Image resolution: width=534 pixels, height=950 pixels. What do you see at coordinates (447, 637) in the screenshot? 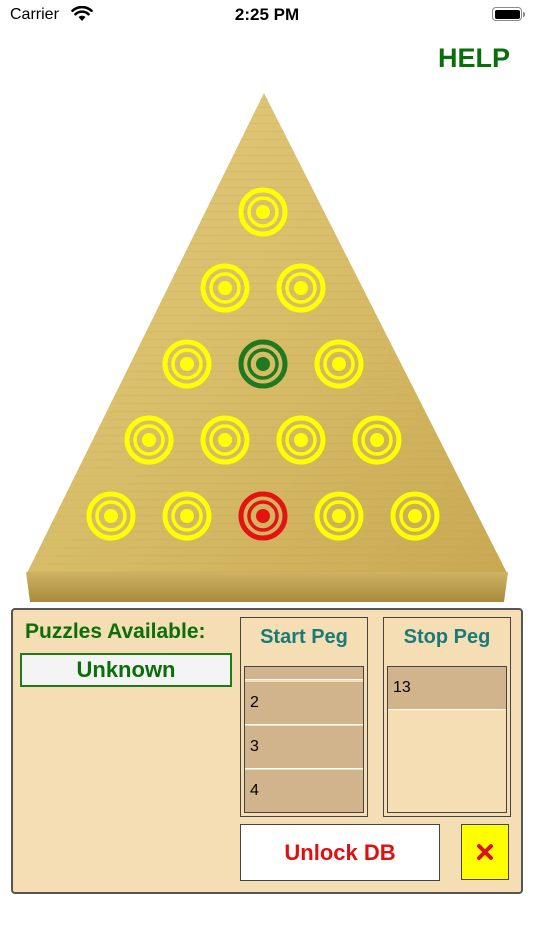
I see `stop-peg-title: Stop Peg` at bounding box center [447, 637].